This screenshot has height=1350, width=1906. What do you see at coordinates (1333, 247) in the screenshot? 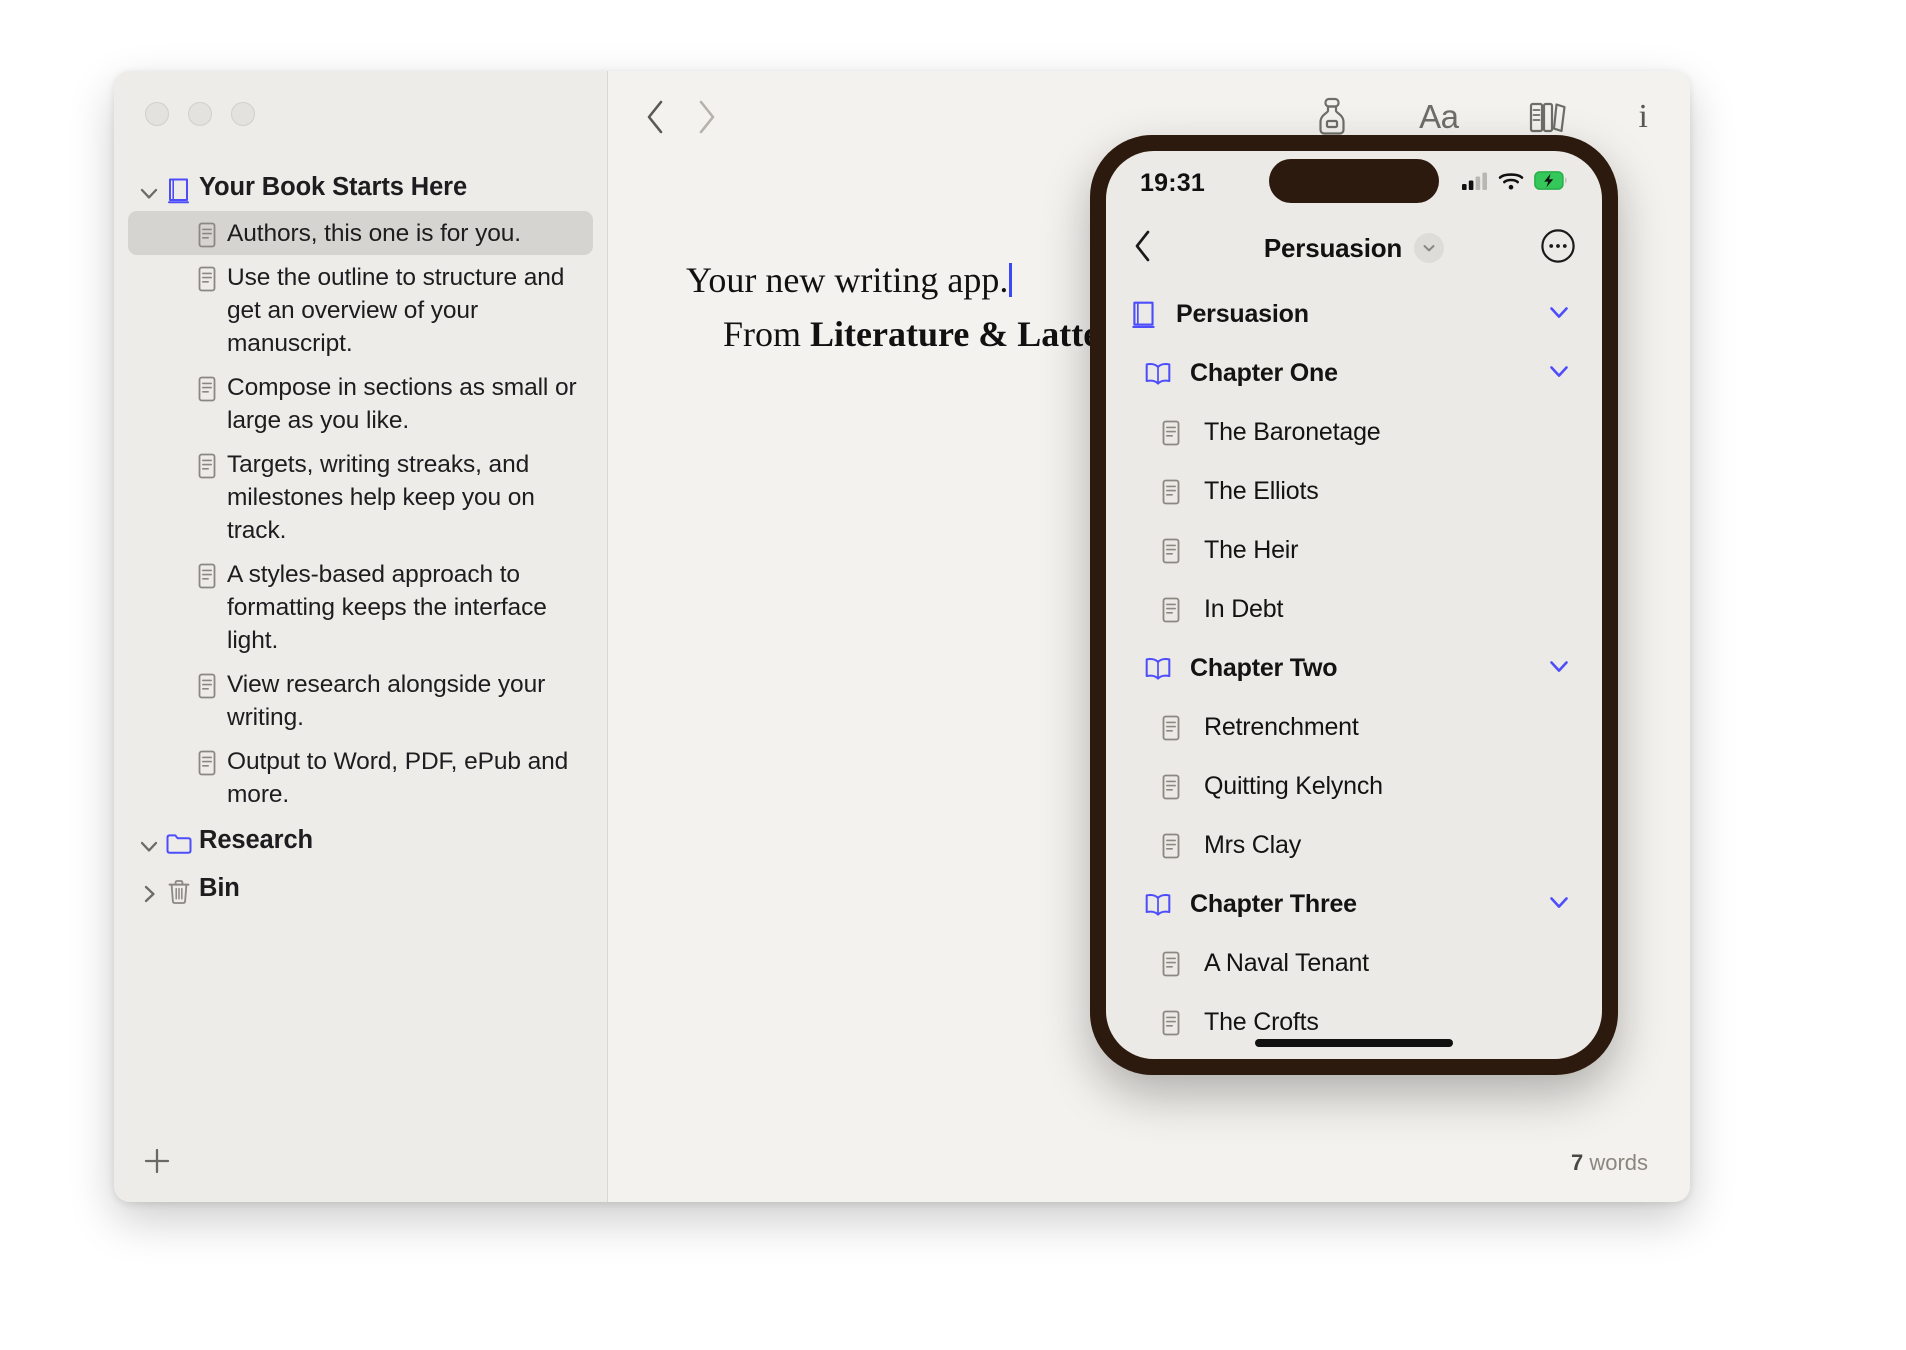
I see `phone-title: Persuasion` at bounding box center [1333, 247].